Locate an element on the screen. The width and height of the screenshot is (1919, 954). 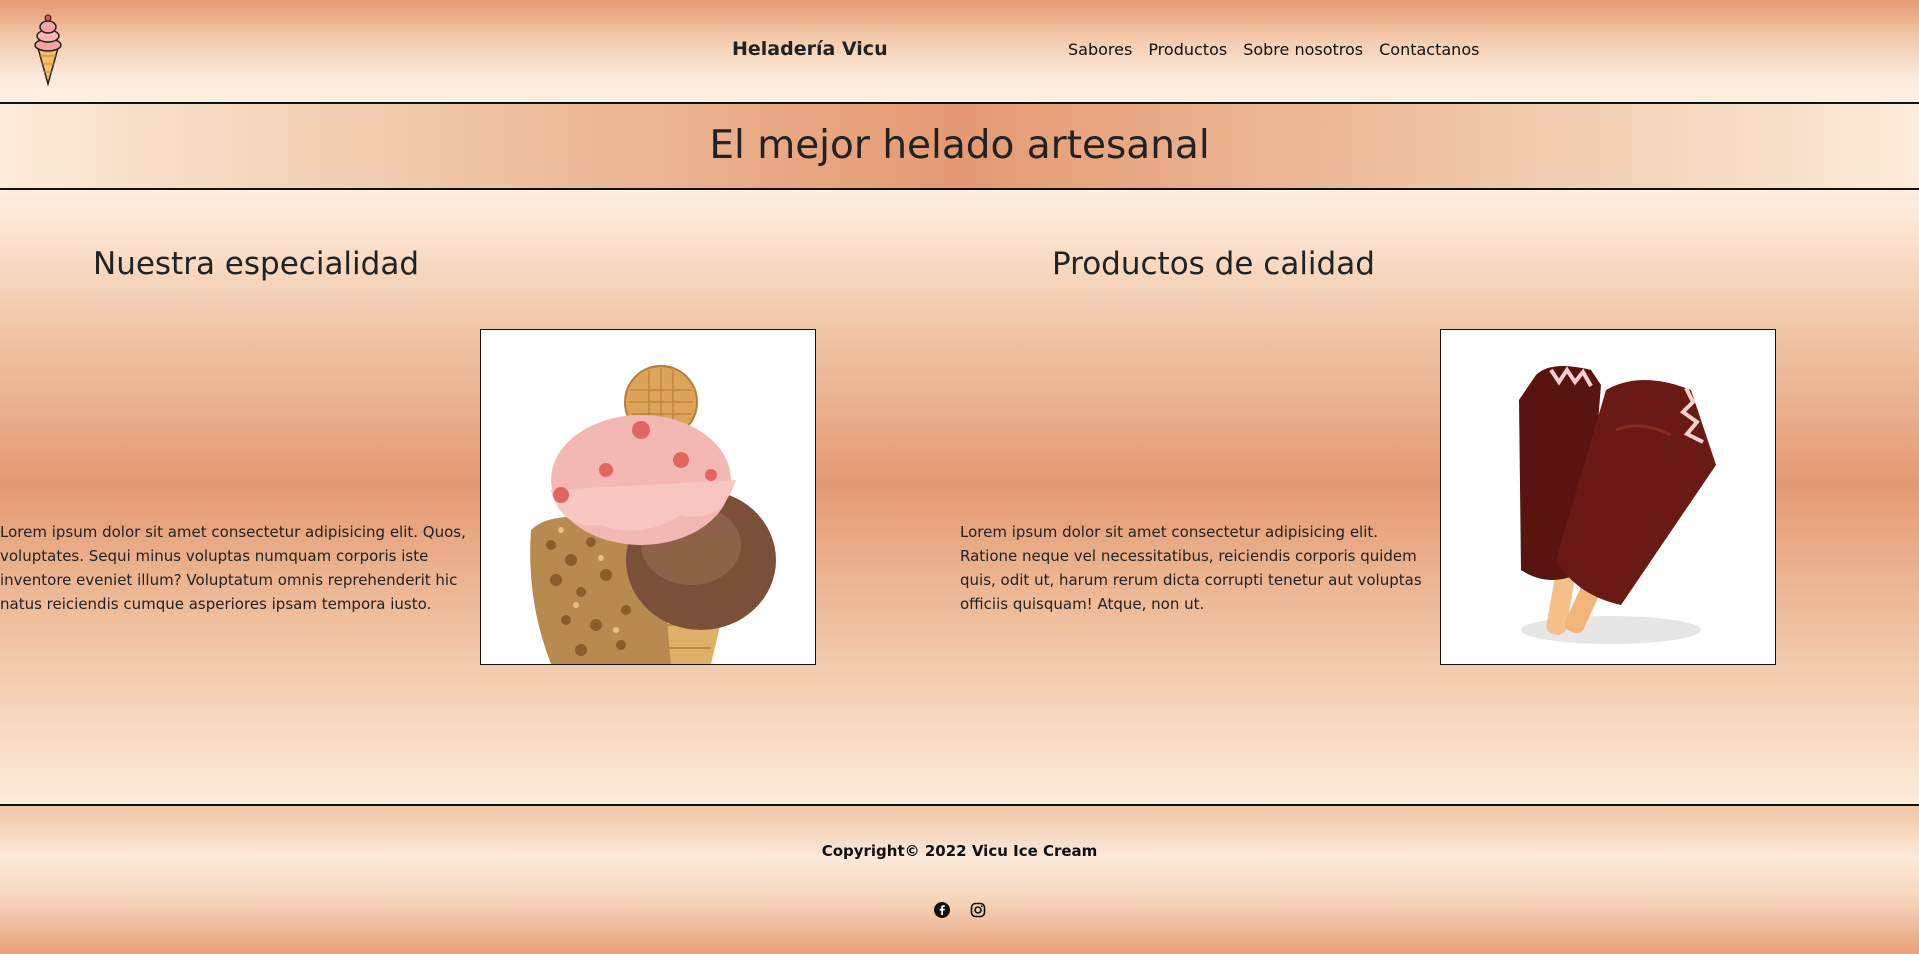
ice-cream-cone-image is located at coordinates (648, 497).